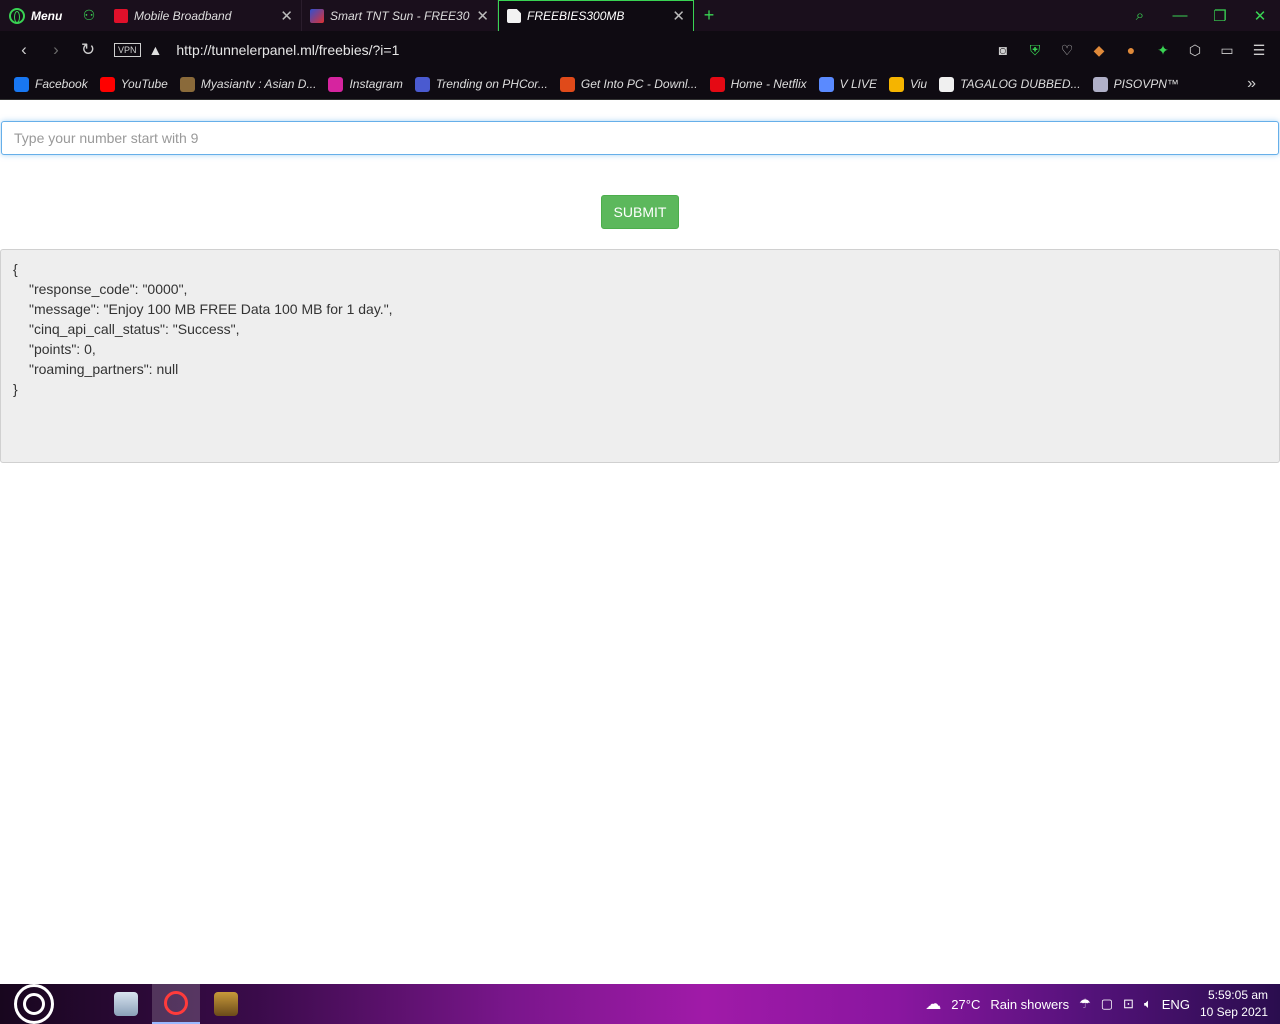  I want to click on opera-menu-button: Menu, so click(36, 15).